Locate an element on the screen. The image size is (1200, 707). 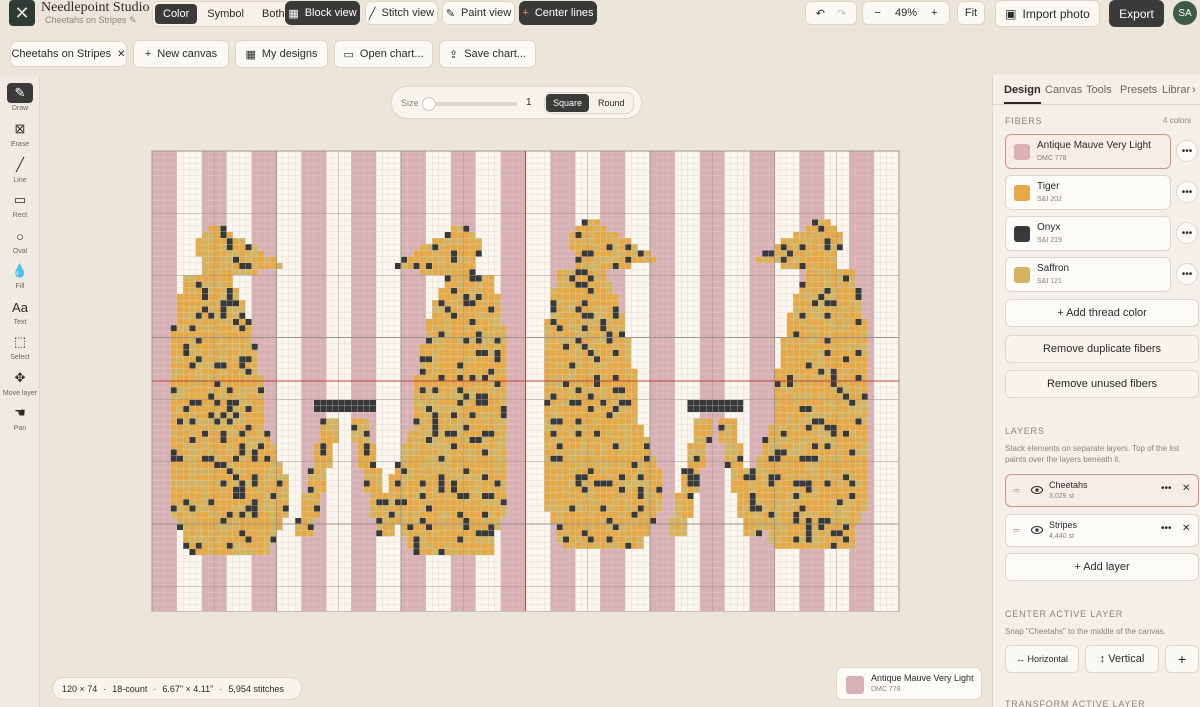
fiber-item: Tiger S&I 202 is located at coordinates (1088, 192).